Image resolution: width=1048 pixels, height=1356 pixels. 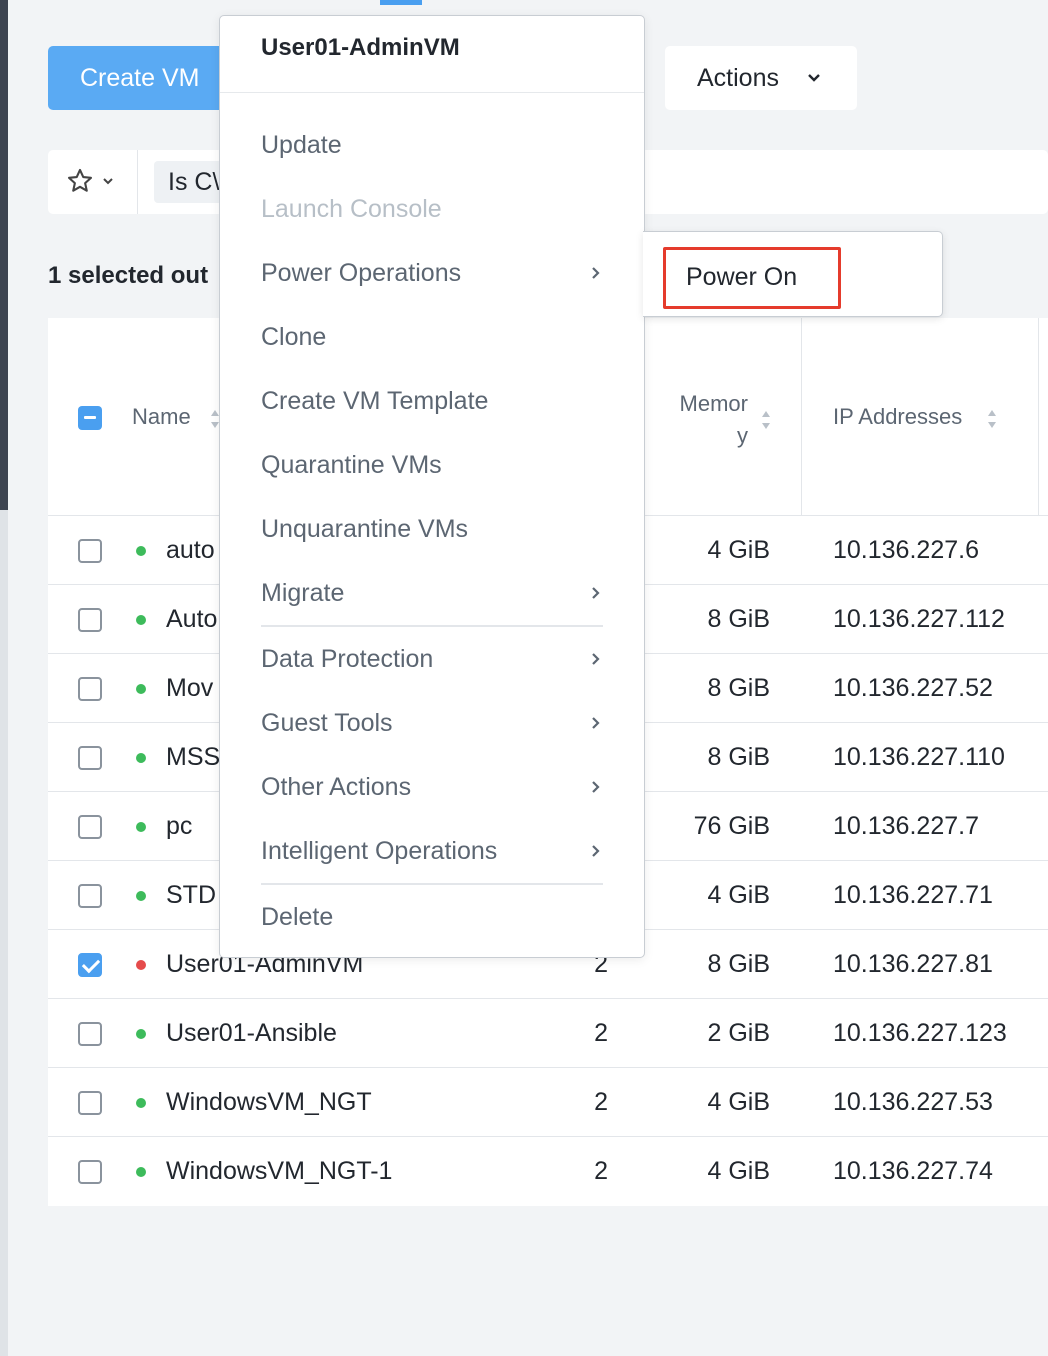 I want to click on menu-item-migrate: Migrate, so click(x=432, y=594).